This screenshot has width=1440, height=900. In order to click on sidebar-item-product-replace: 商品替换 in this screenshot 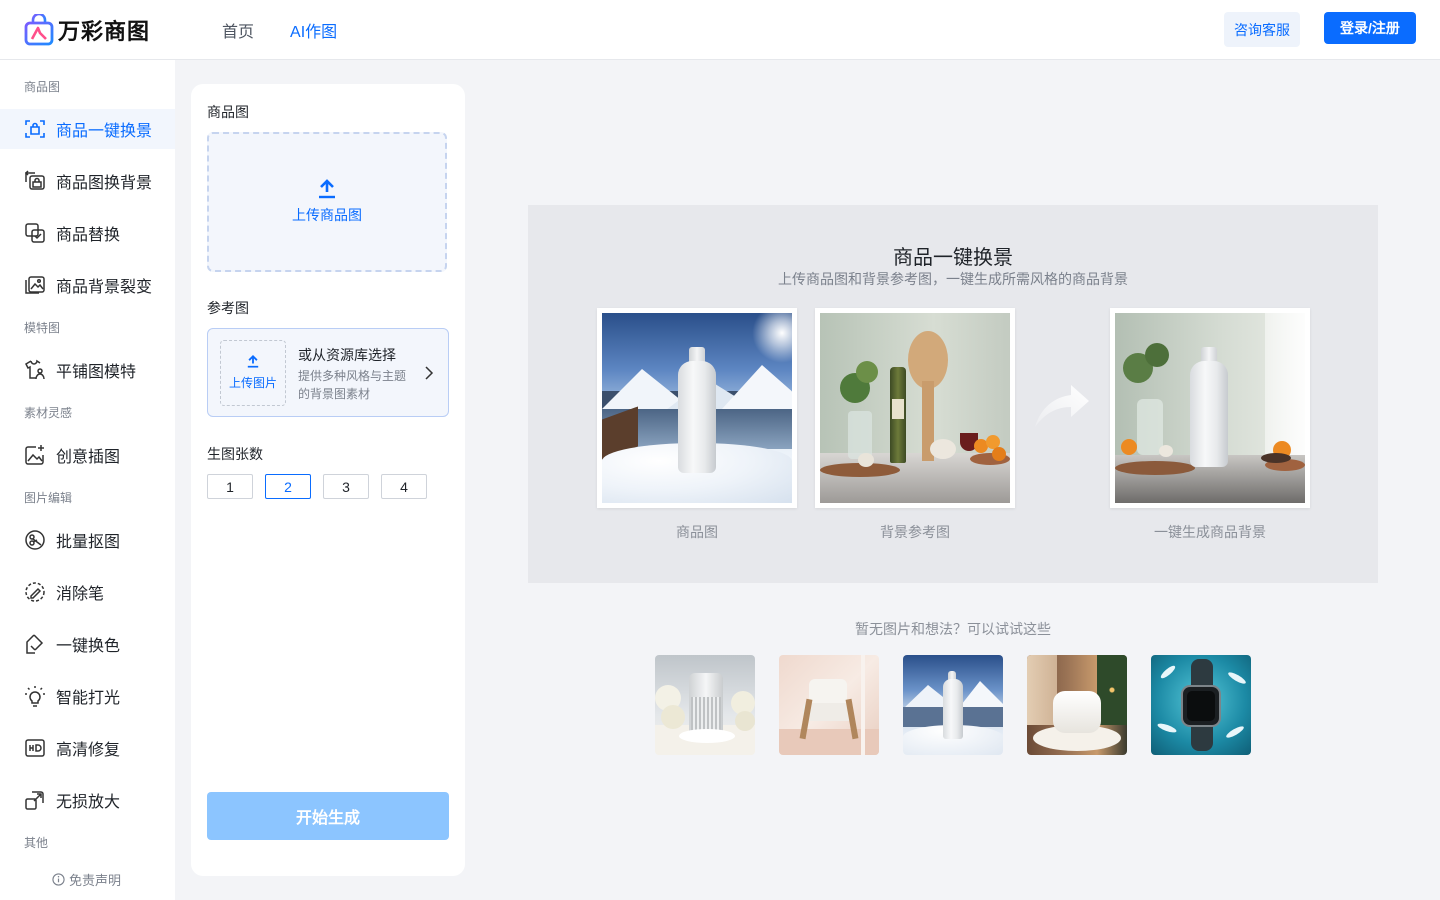, I will do `click(87, 233)`.